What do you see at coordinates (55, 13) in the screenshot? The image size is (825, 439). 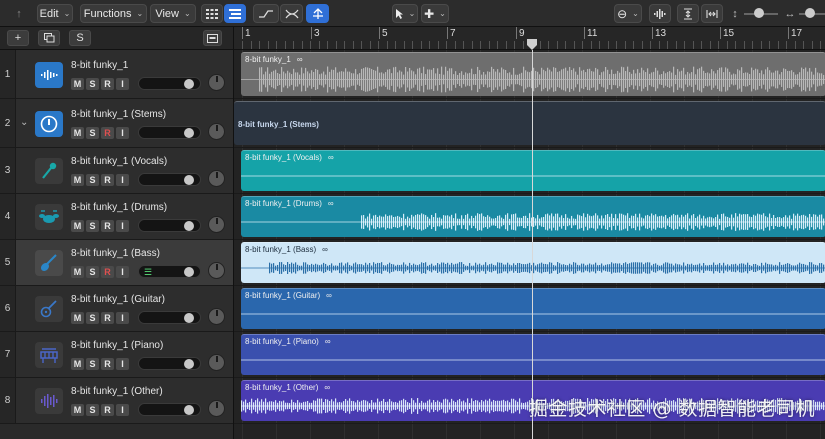 I see `edit-menu: Edit ⌄` at bounding box center [55, 13].